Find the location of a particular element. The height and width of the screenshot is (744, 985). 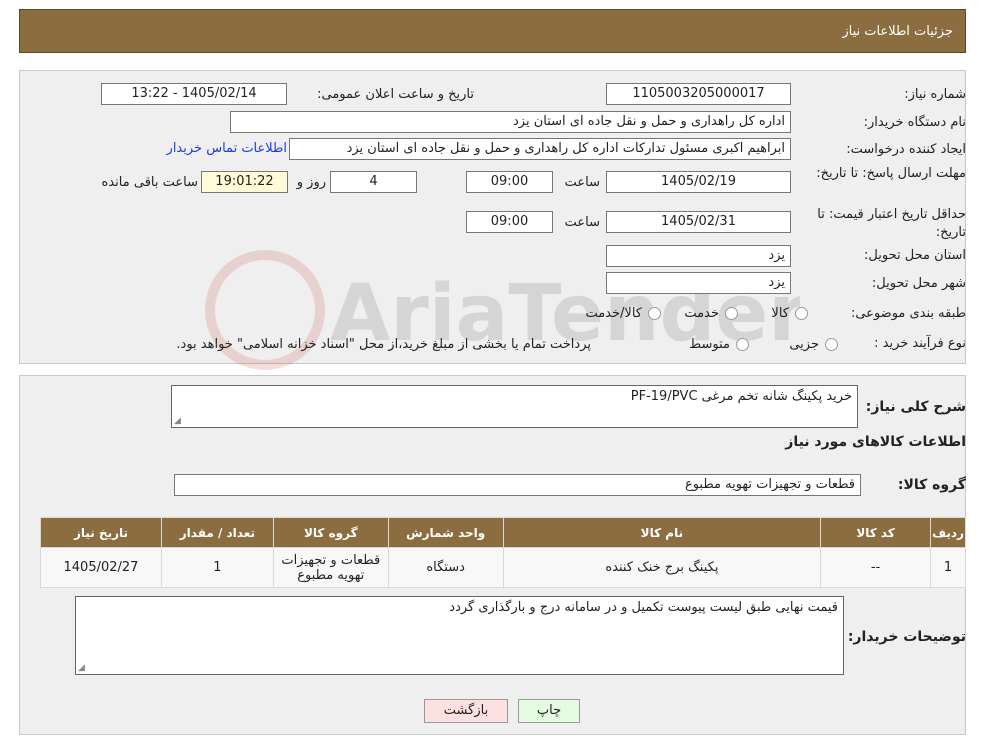

remaining-label: ساعت باقی مانده is located at coordinates (149, 182).